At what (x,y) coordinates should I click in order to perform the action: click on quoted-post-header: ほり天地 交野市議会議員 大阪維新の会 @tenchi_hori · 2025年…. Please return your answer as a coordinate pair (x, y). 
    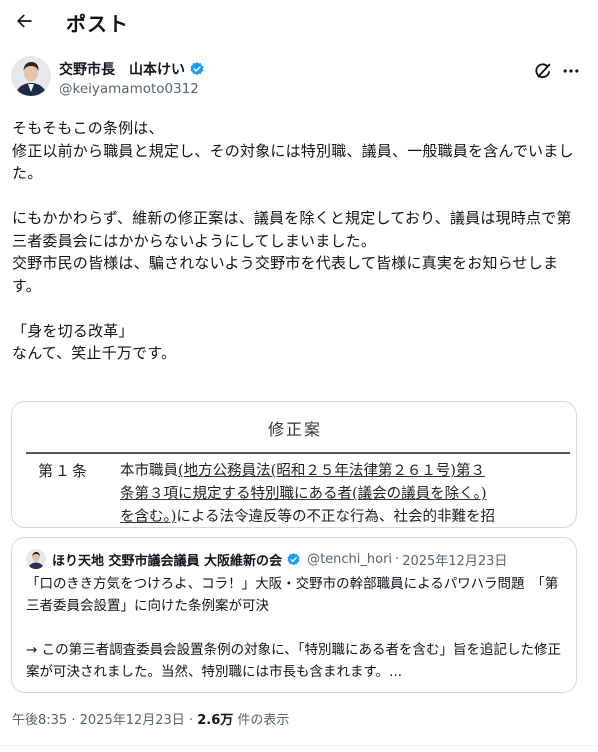
    Looking at the image, I should click on (266, 559).